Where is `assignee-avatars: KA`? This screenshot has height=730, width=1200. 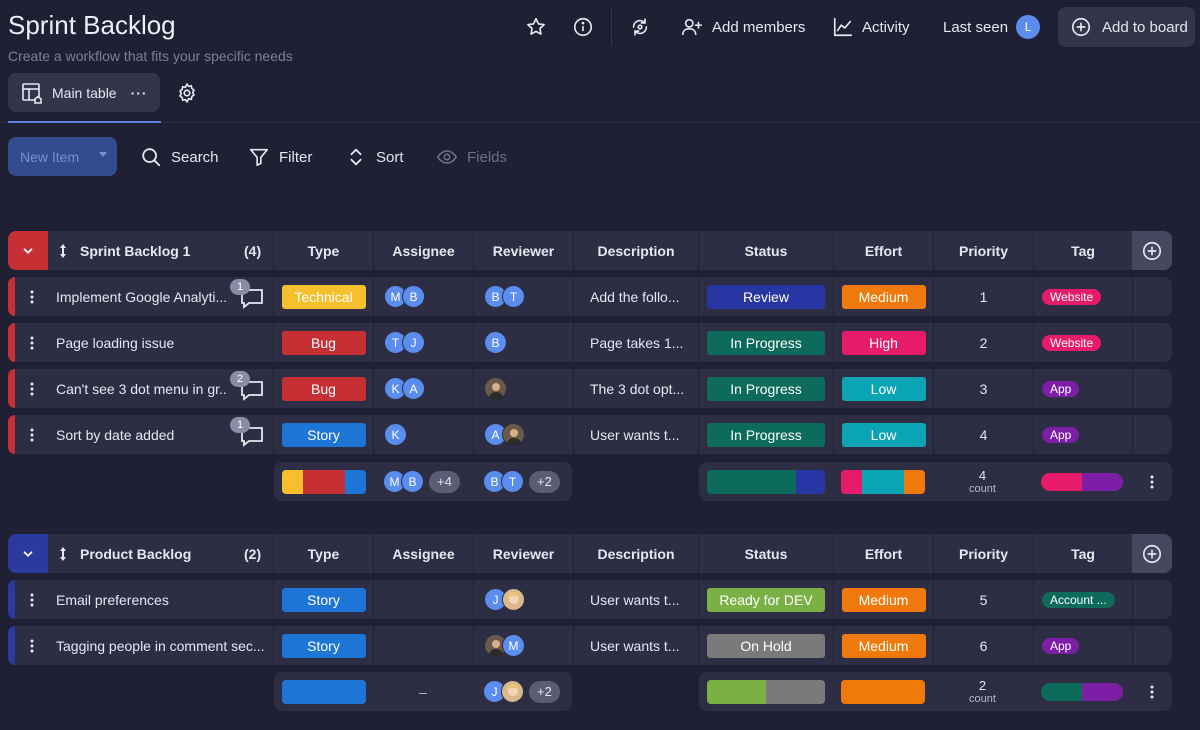
assignee-avatars: KA is located at coordinates (404, 388).